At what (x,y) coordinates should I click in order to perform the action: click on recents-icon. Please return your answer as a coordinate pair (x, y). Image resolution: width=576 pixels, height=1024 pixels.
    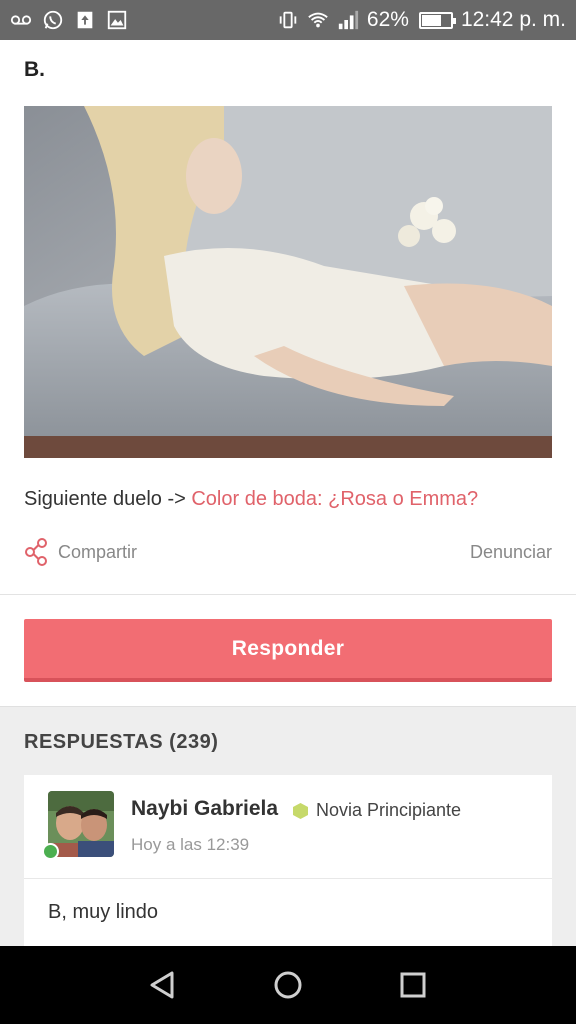
    Looking at the image, I should click on (413, 985).